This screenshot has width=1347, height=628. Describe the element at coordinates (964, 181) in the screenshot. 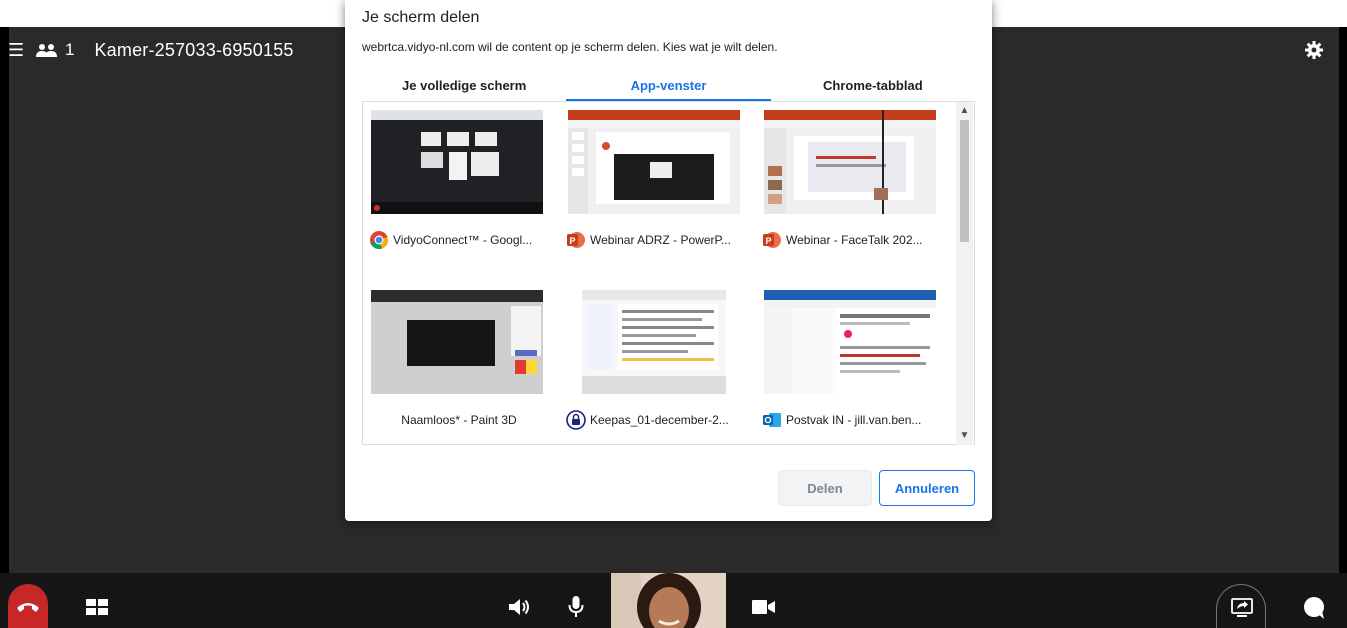

I see `scroll-thumb` at that location.